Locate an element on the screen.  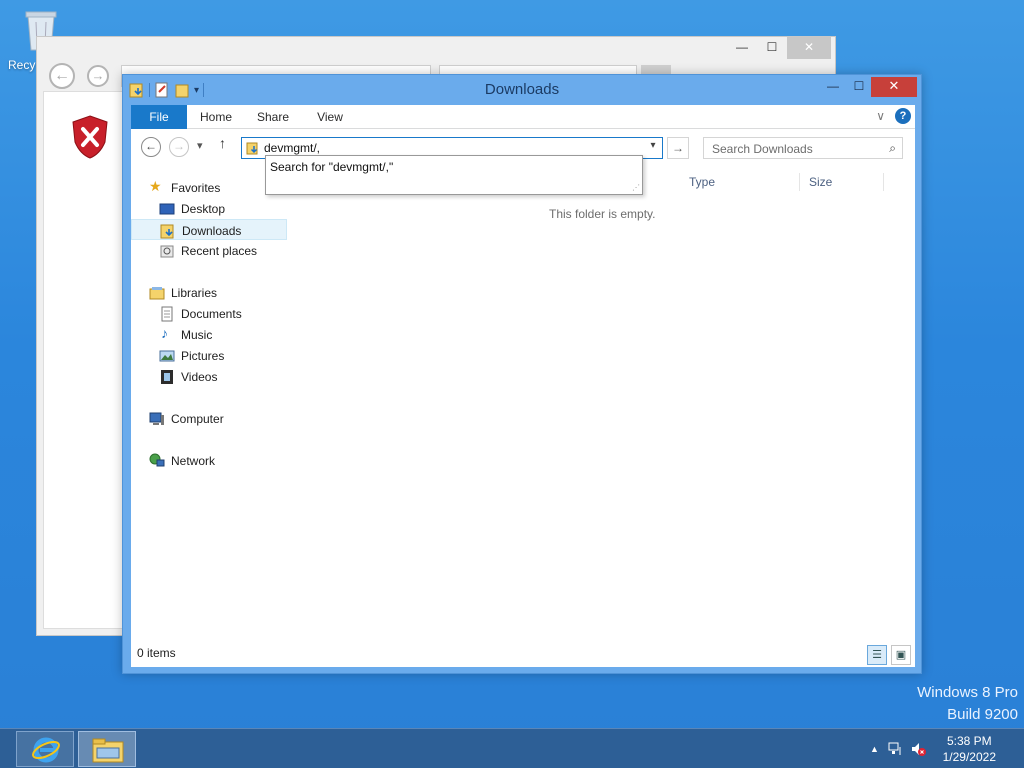
nav-libraries: Libraries is located at coordinates (209, 292).